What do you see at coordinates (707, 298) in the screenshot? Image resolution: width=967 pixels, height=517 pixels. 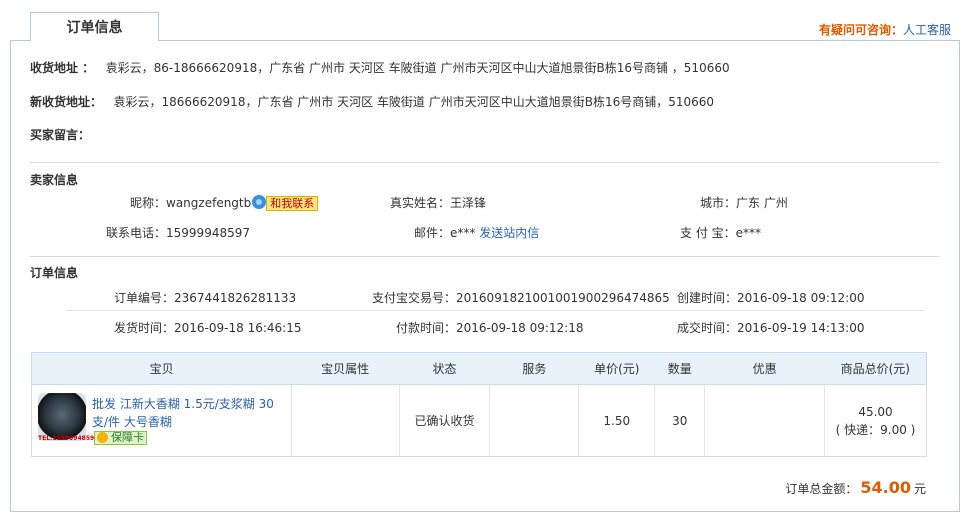 I see `created-time-label: 创建时间：` at bounding box center [707, 298].